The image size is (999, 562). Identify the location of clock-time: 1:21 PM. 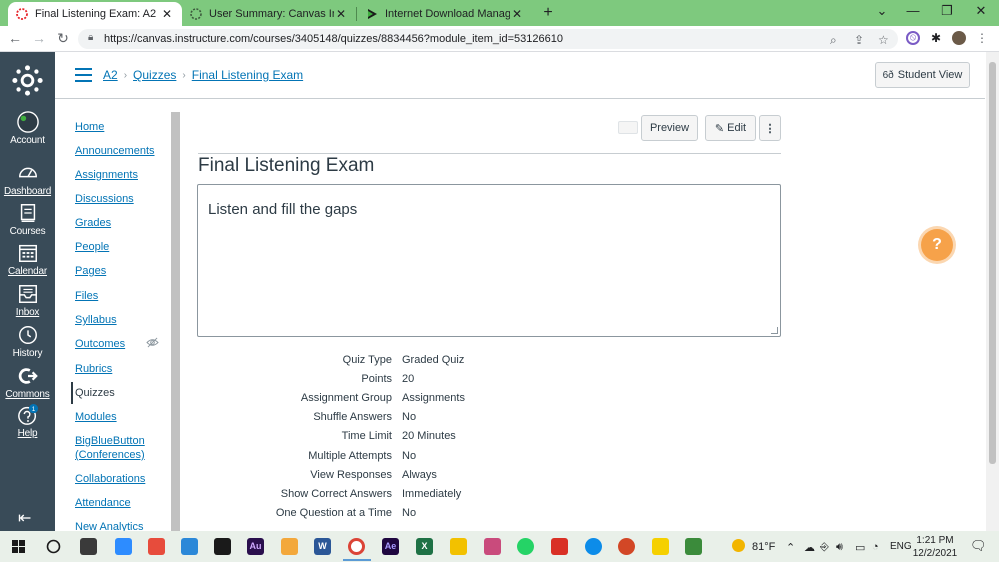
(935, 540).